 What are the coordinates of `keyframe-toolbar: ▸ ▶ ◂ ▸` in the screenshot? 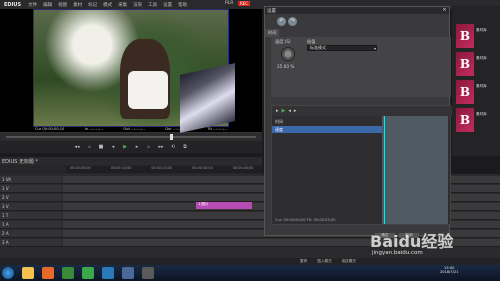 It's located at (362, 111).